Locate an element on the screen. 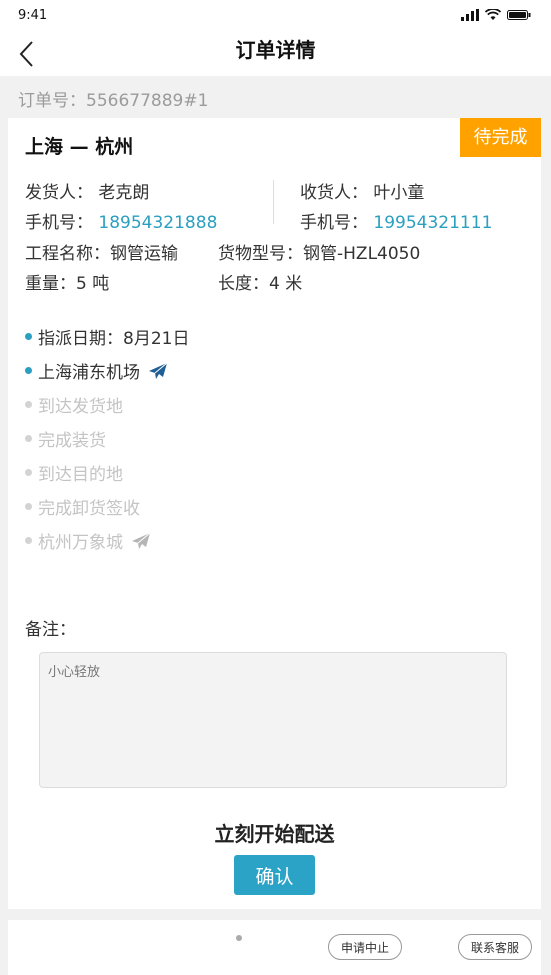 This screenshot has height=975, width=551. apply-abort-button: 申请中止 is located at coordinates (365, 947).